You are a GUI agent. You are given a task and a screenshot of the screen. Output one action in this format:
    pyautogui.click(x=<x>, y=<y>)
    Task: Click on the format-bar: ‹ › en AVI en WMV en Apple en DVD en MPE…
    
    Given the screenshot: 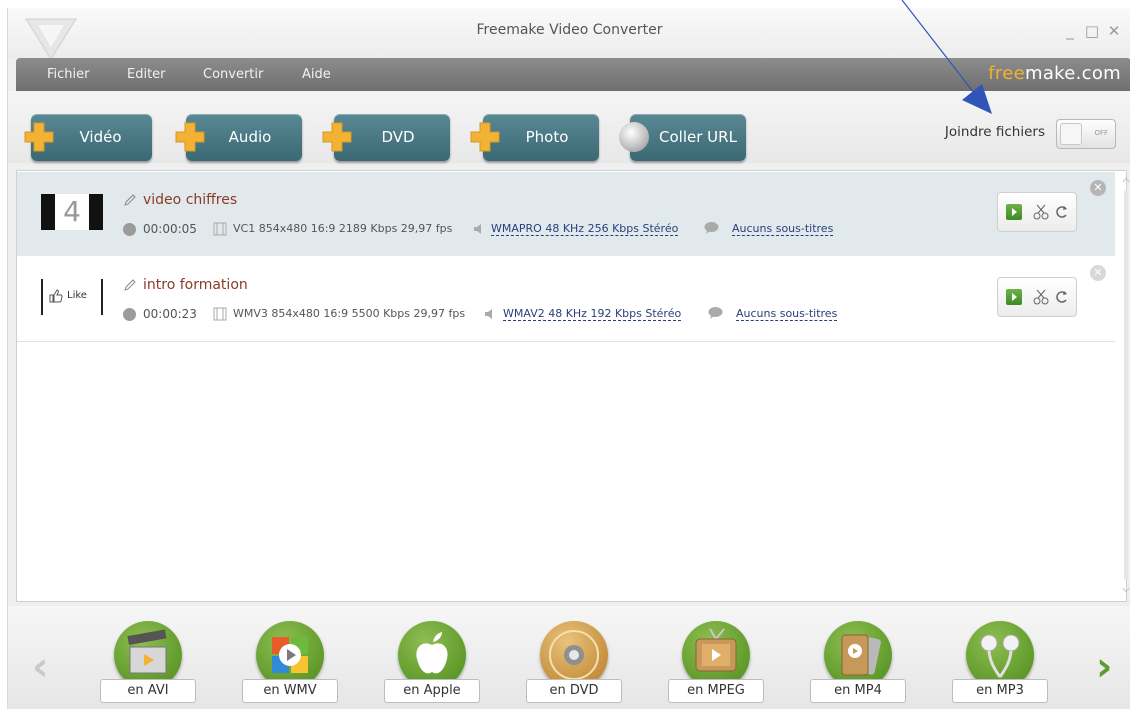 What is the action you would take?
    pyautogui.click(x=569, y=657)
    